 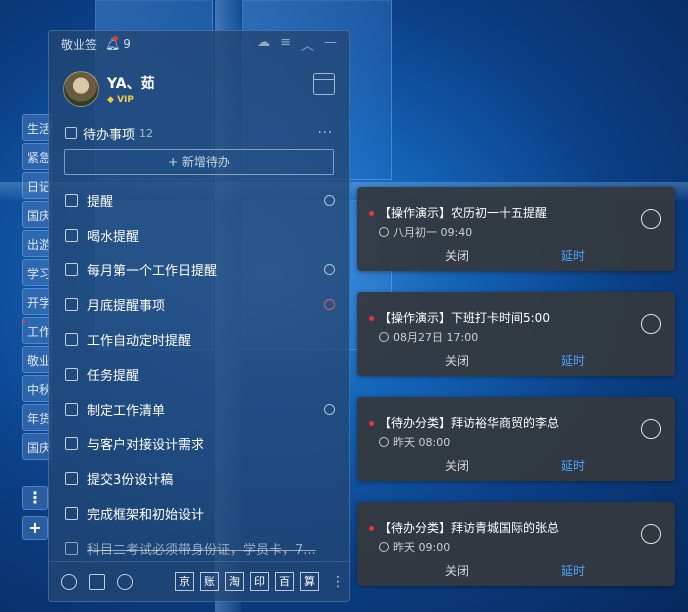 I want to click on todo-item: 完成框架和初始设计, so click(x=199, y=513).